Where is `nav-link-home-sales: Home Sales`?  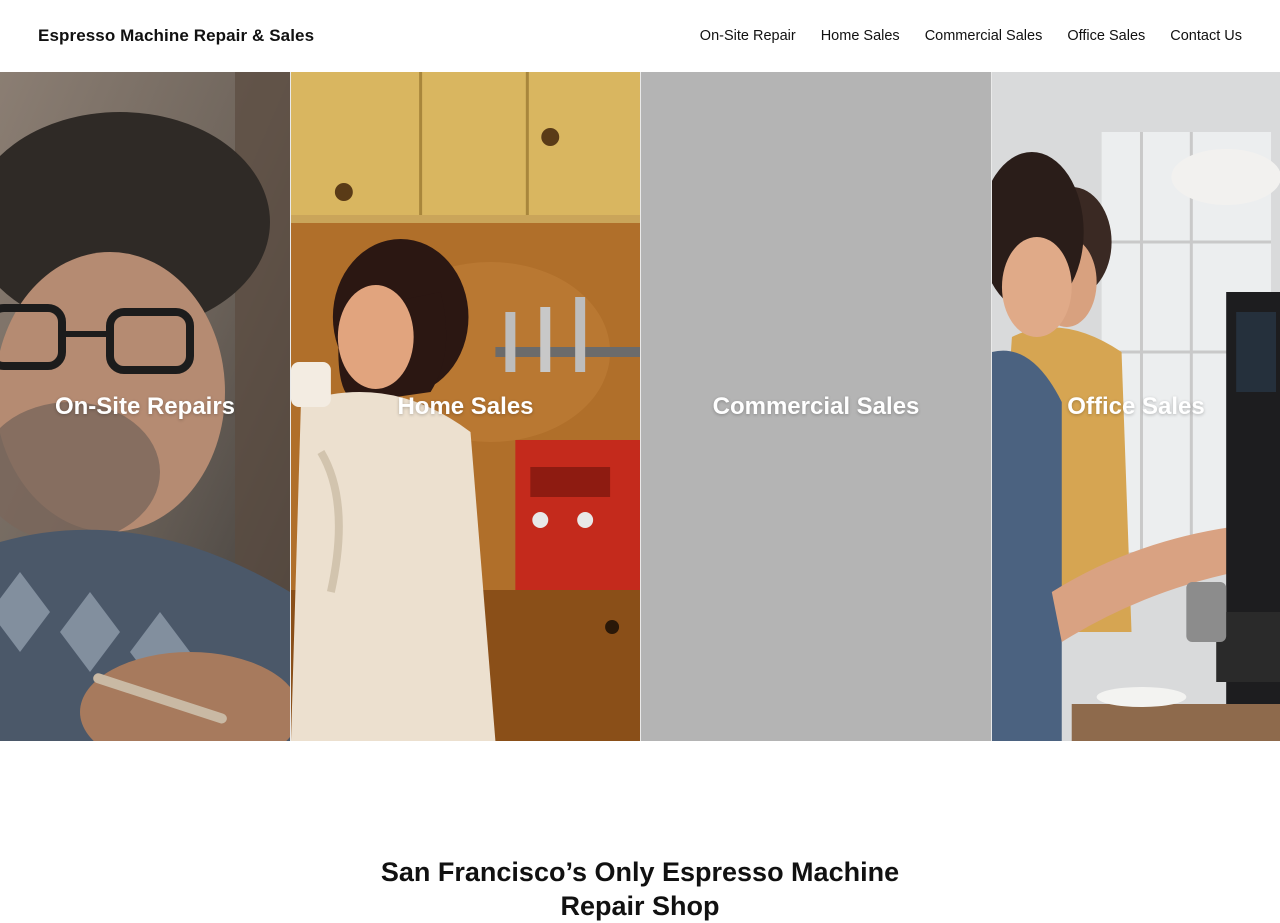
nav-link-home-sales: Home Sales is located at coordinates (860, 36).